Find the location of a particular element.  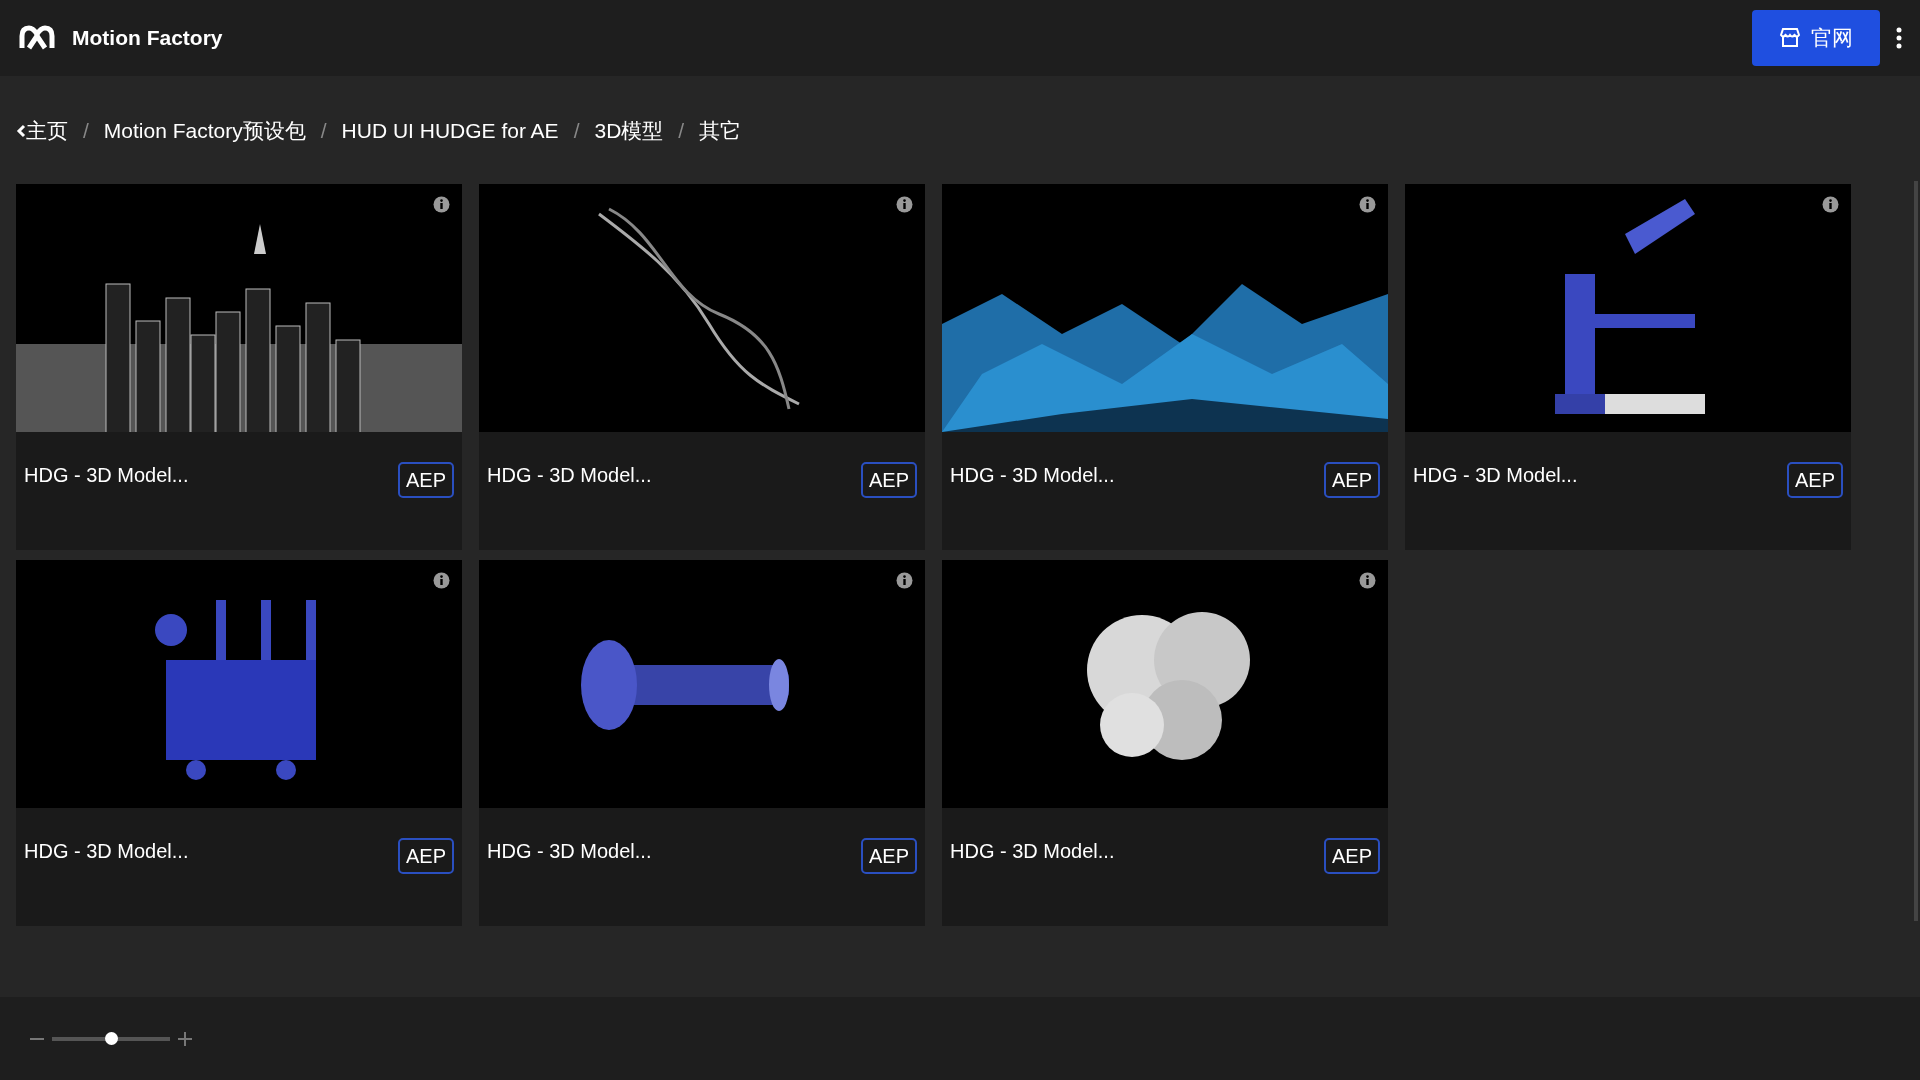

slider-thumb is located at coordinates (111, 1038).